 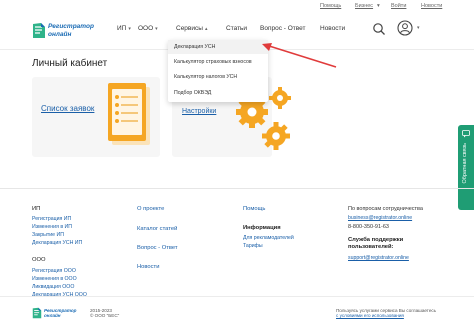 I want to click on card-requests: Список заявок, so click(x=96, y=117).